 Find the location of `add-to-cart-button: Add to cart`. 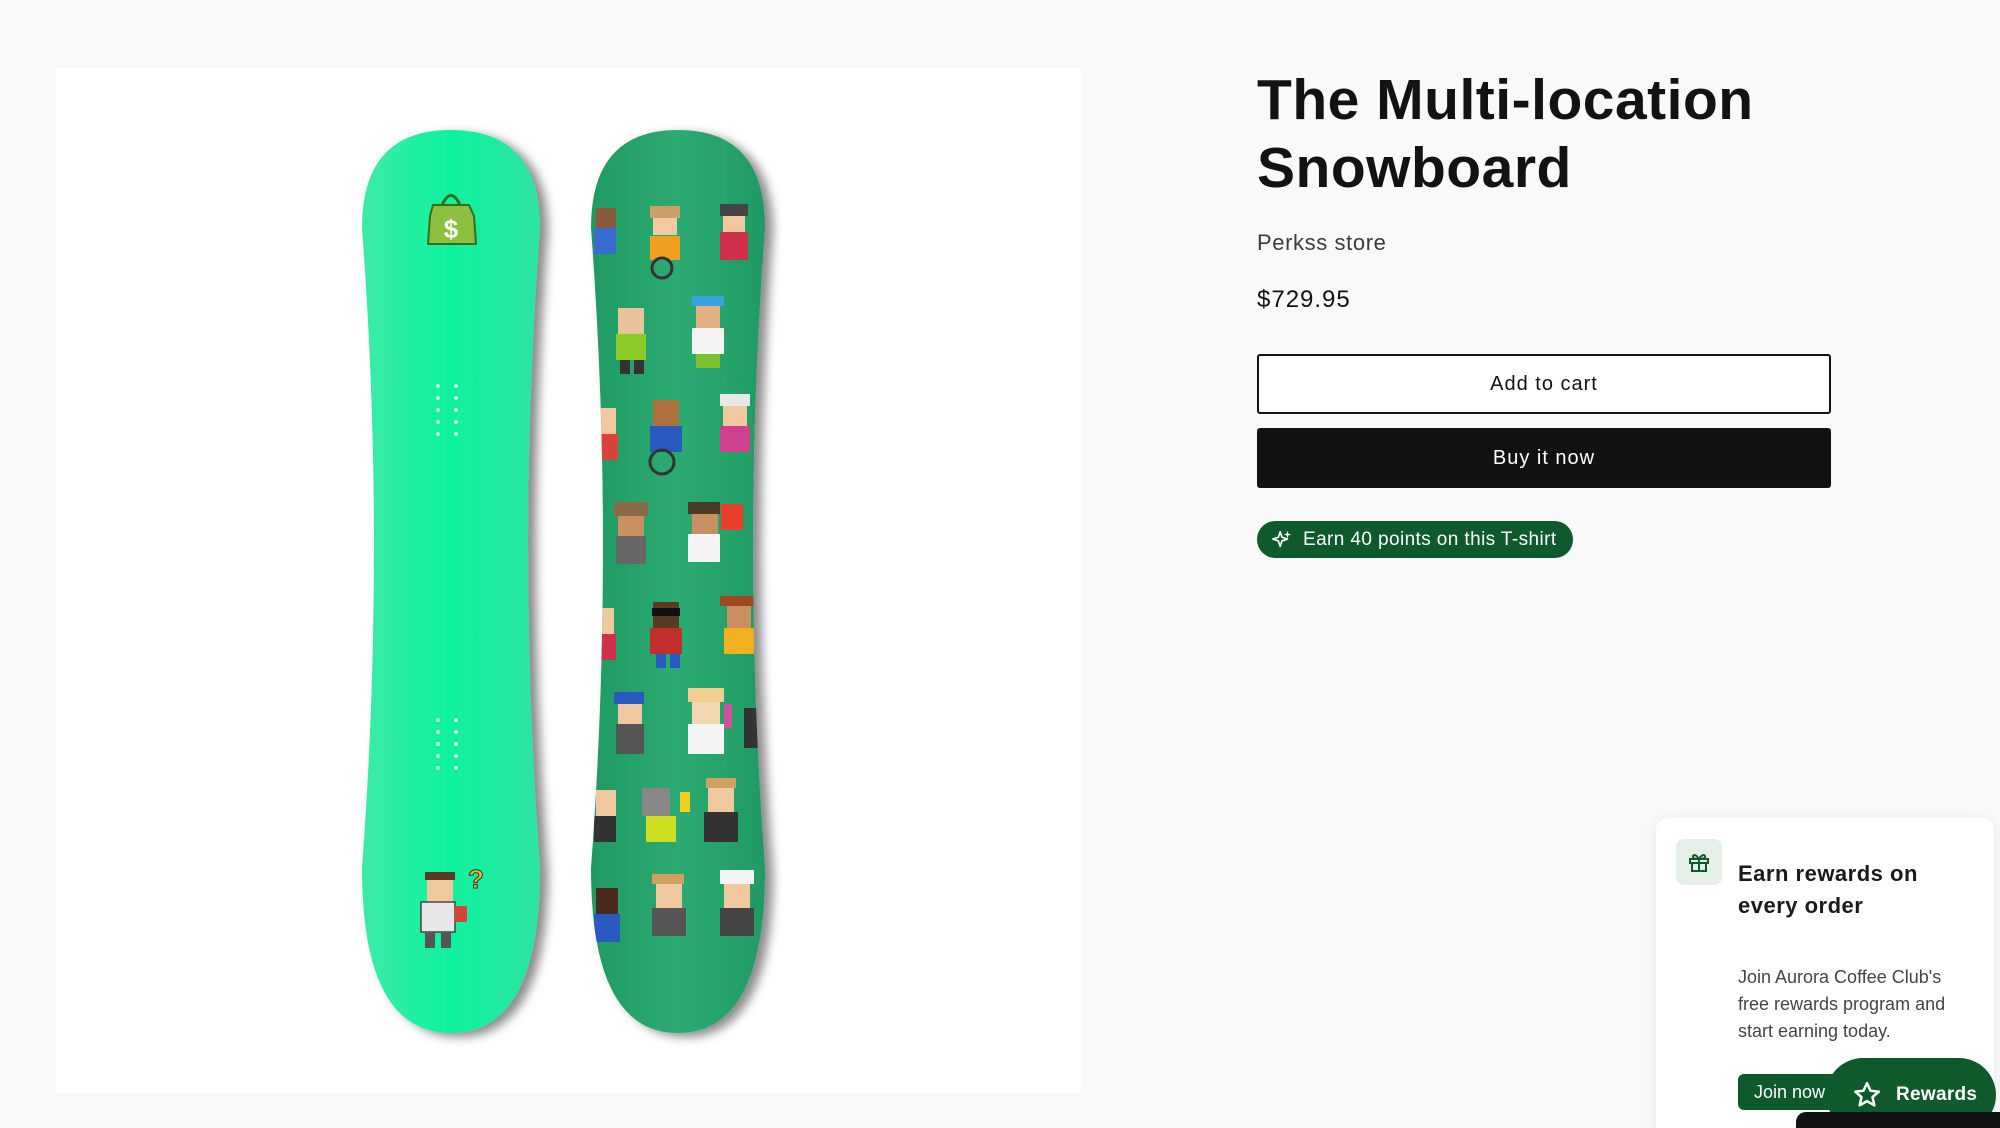

add-to-cart-button: Add to cart is located at coordinates (1544, 384).